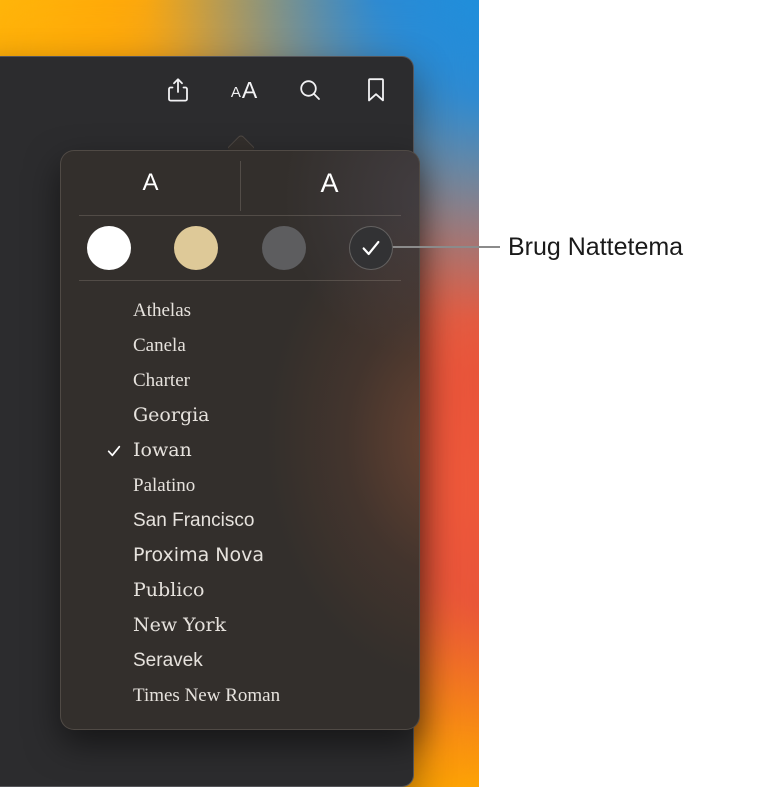  Describe the element at coordinates (240, 415) in the screenshot. I see `font-list-item-georgia: Georgia` at that location.